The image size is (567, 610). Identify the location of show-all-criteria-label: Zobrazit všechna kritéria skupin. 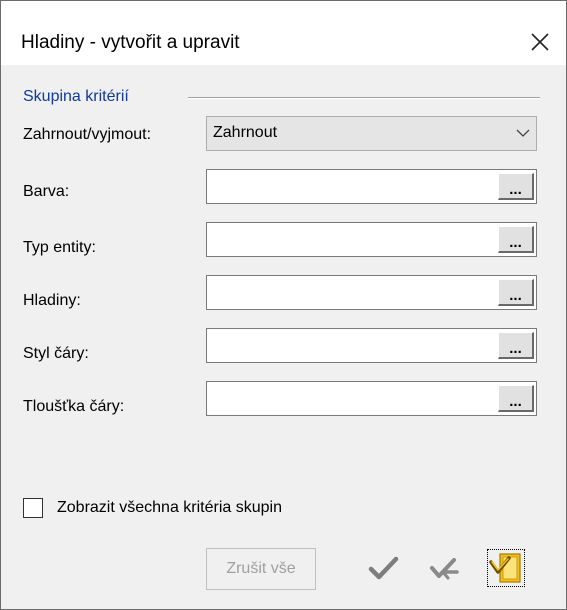
(169, 507).